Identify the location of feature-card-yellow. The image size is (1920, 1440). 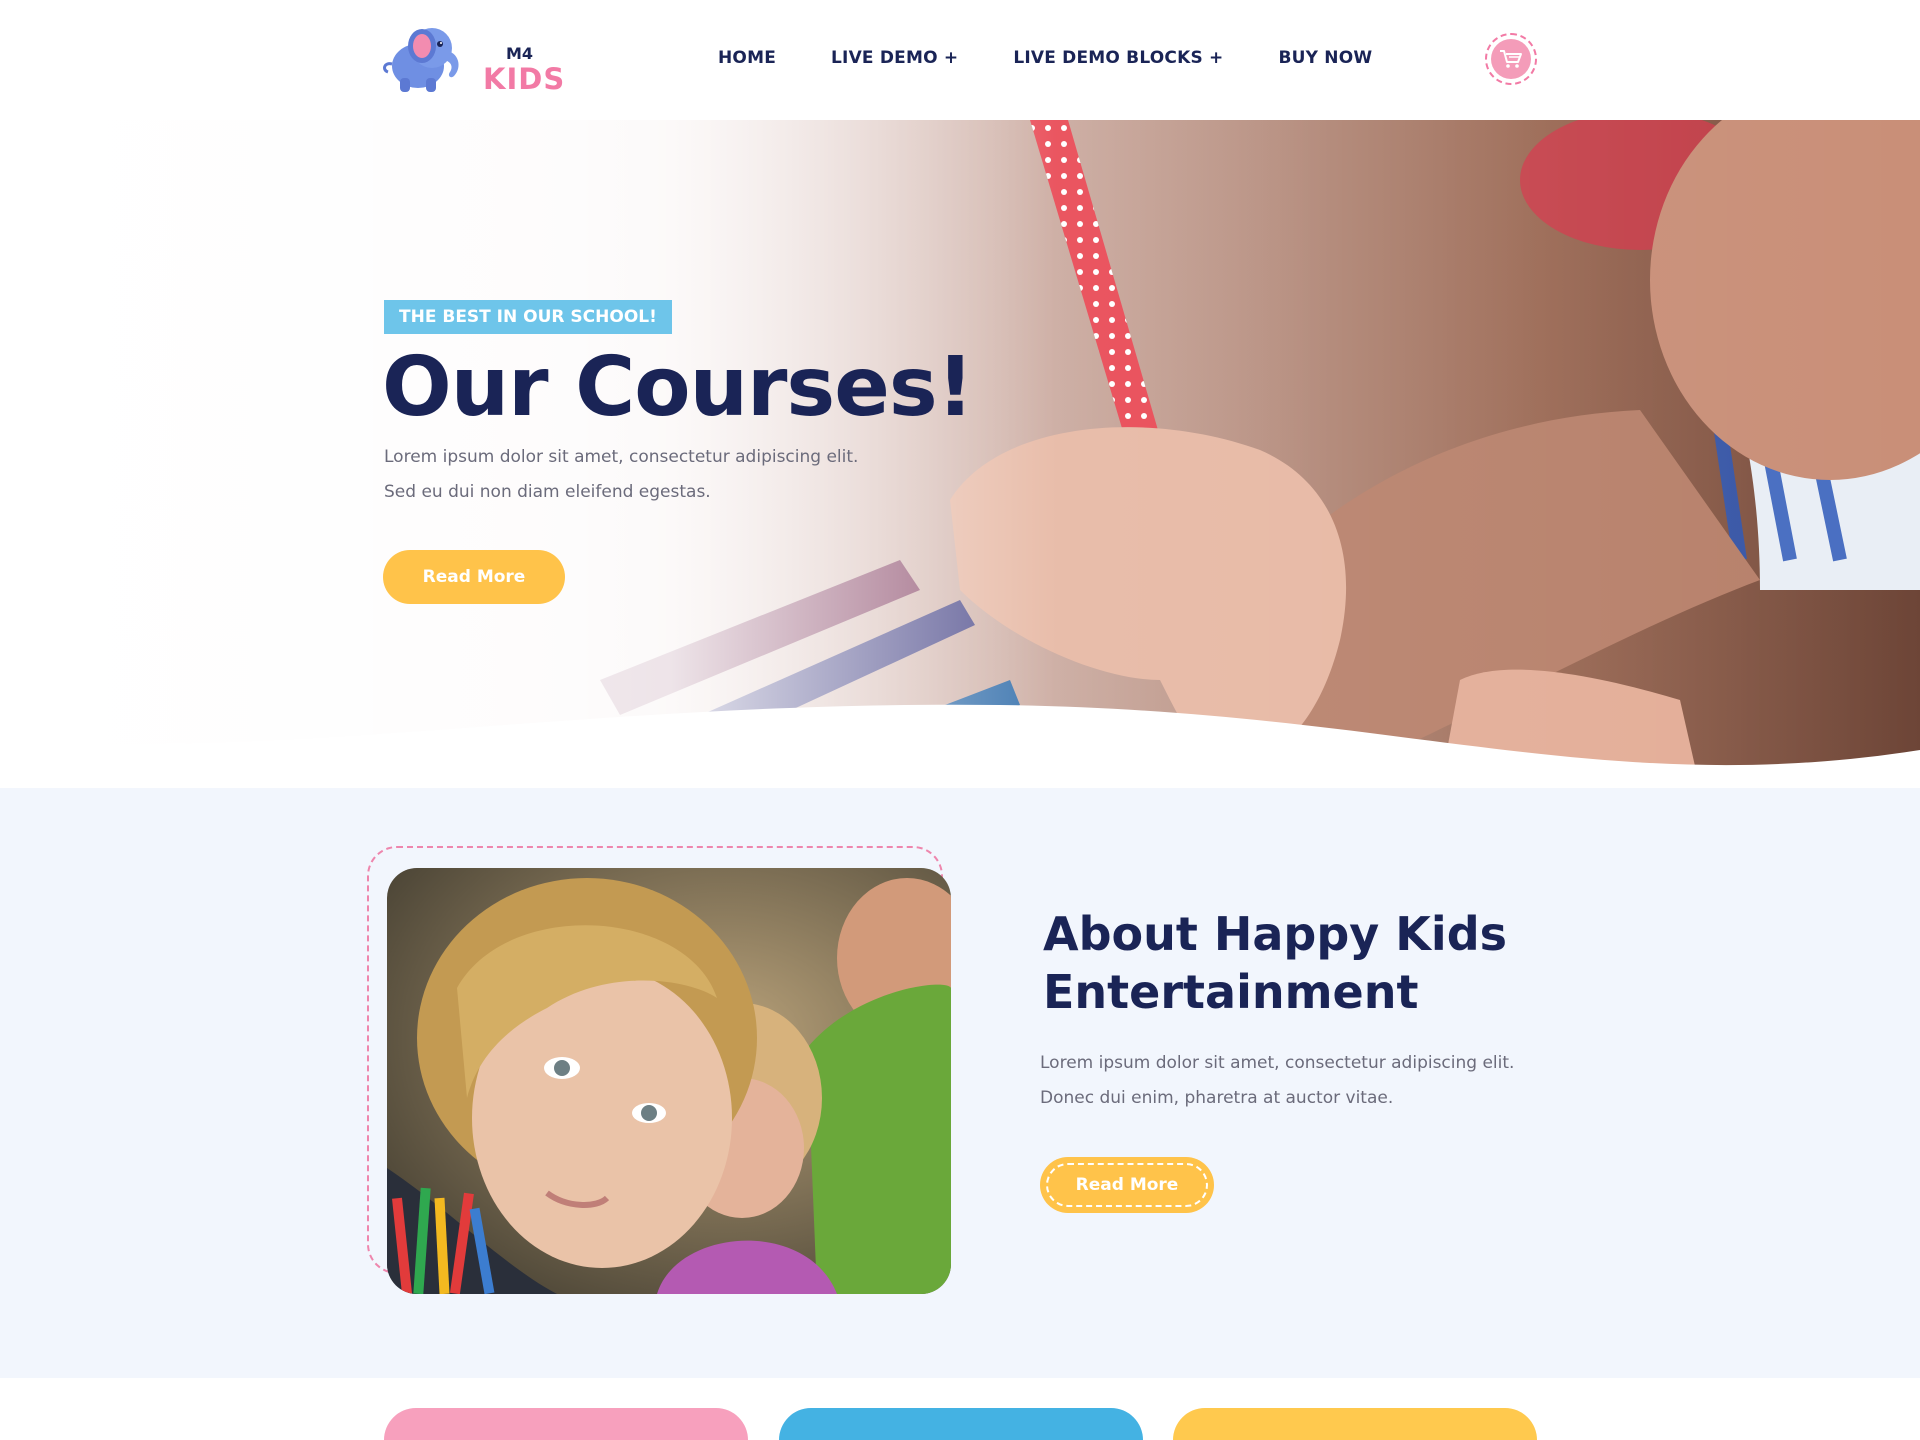
(1355, 1424).